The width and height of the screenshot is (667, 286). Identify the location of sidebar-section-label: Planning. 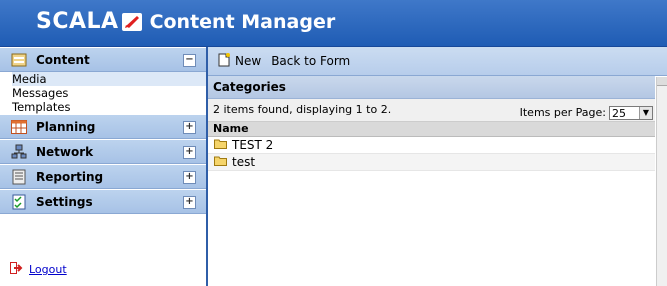
(66, 126).